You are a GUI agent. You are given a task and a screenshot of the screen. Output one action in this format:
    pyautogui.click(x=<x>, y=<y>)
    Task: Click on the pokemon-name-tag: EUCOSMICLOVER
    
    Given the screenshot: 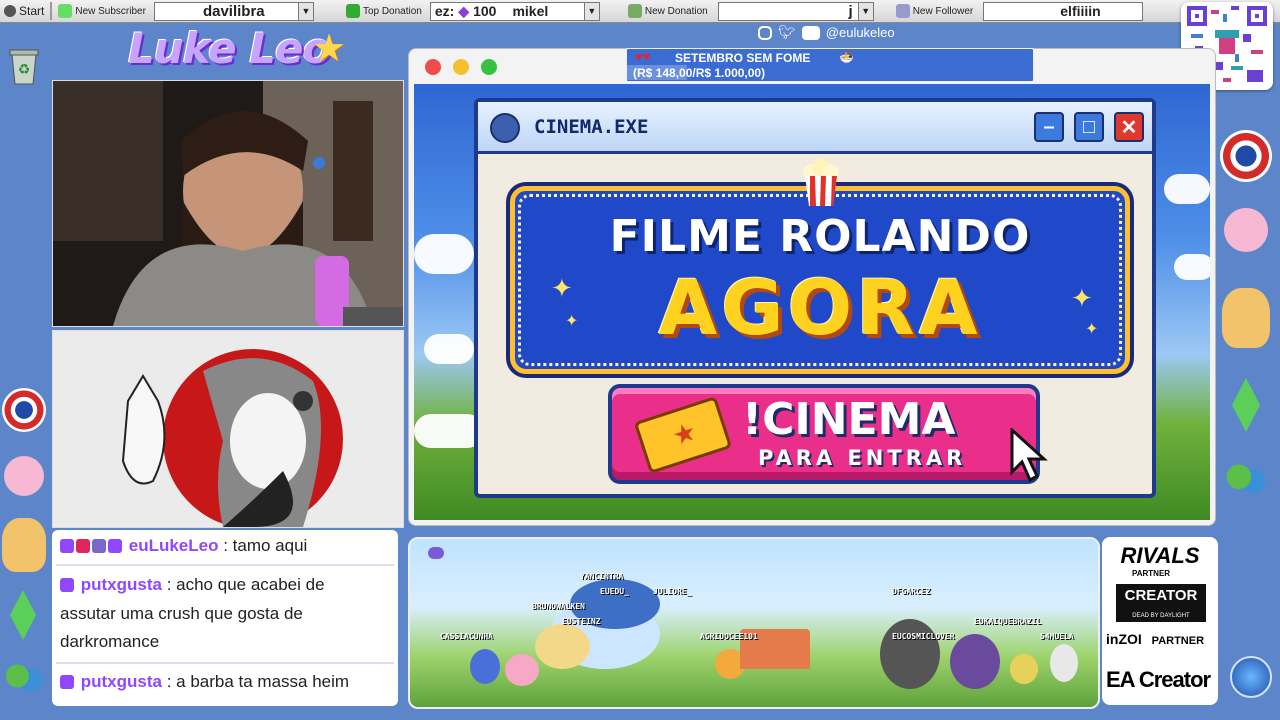 What is the action you would take?
    pyautogui.click(x=923, y=636)
    